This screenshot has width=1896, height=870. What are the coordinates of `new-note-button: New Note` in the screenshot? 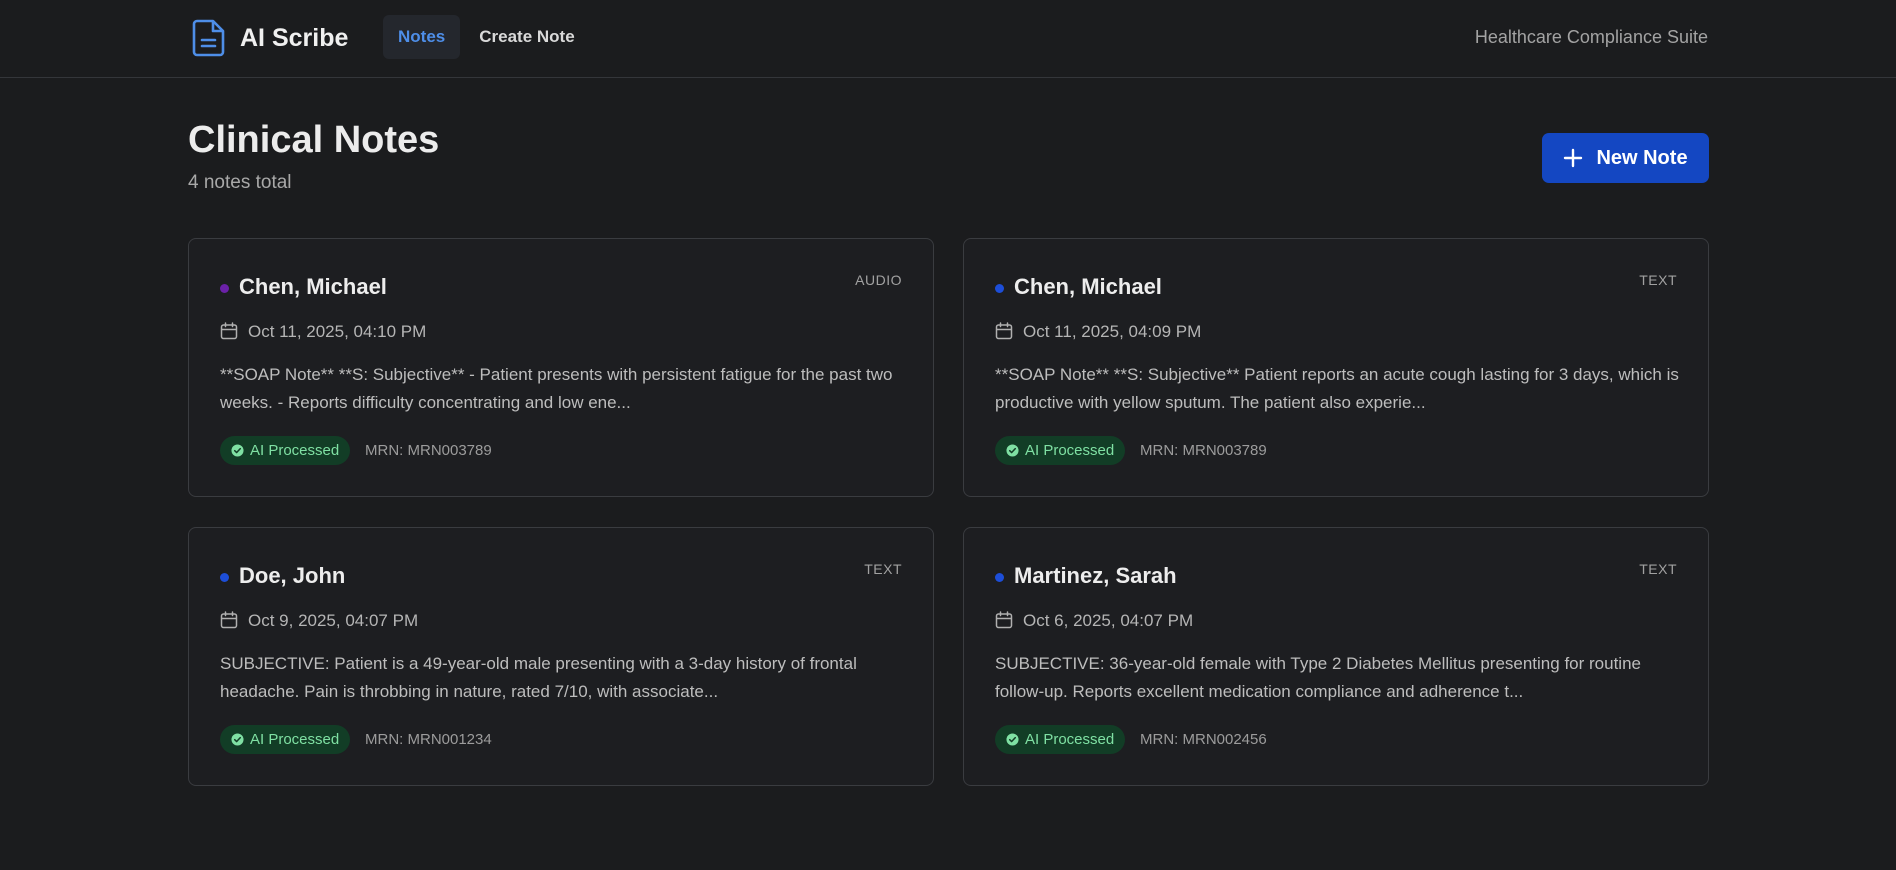 It's located at (1625, 158).